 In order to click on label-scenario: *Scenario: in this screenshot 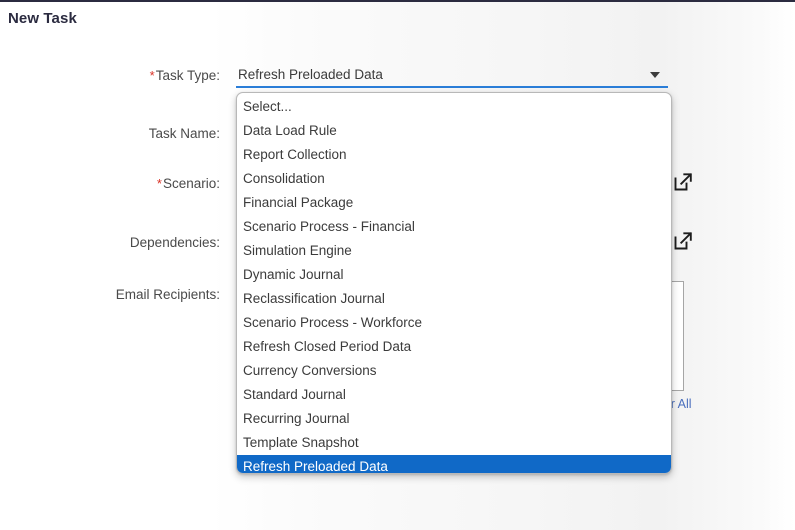, I will do `click(114, 184)`.